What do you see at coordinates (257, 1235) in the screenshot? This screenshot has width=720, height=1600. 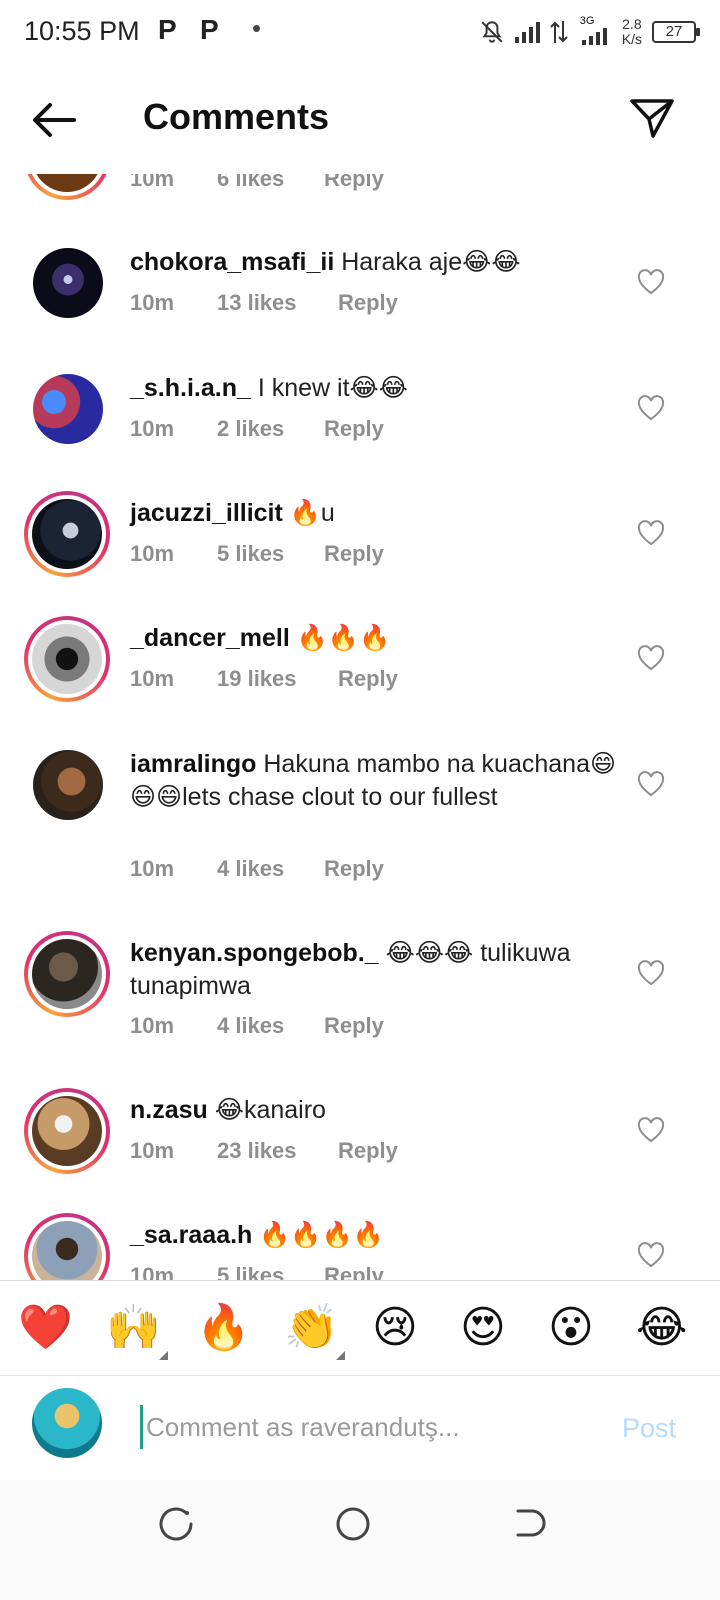 I see `comment-text: _sa.raaa.h 🔥🔥🔥🔥` at bounding box center [257, 1235].